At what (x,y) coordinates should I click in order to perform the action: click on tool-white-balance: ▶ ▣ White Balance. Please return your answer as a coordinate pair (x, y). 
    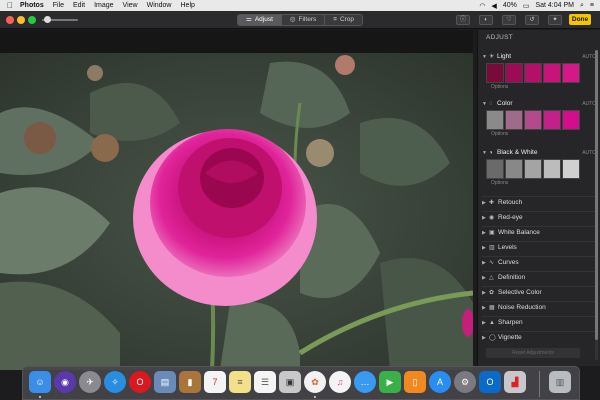
    Looking at the image, I should click on (539, 232).